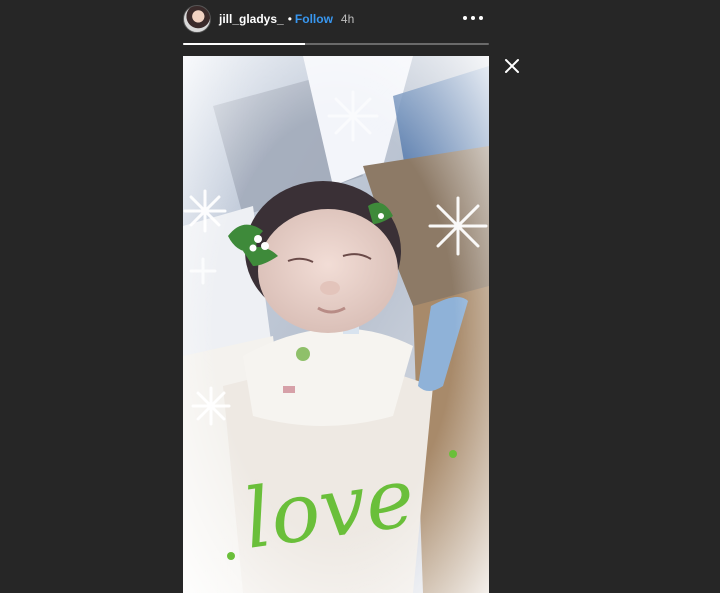  I want to click on avatar, so click(197, 19).